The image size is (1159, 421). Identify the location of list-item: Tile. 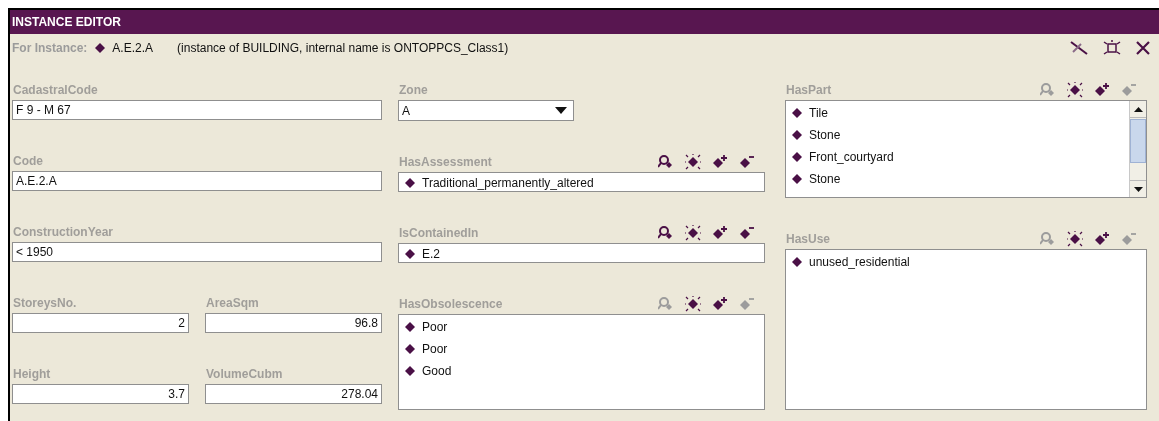
(818, 113).